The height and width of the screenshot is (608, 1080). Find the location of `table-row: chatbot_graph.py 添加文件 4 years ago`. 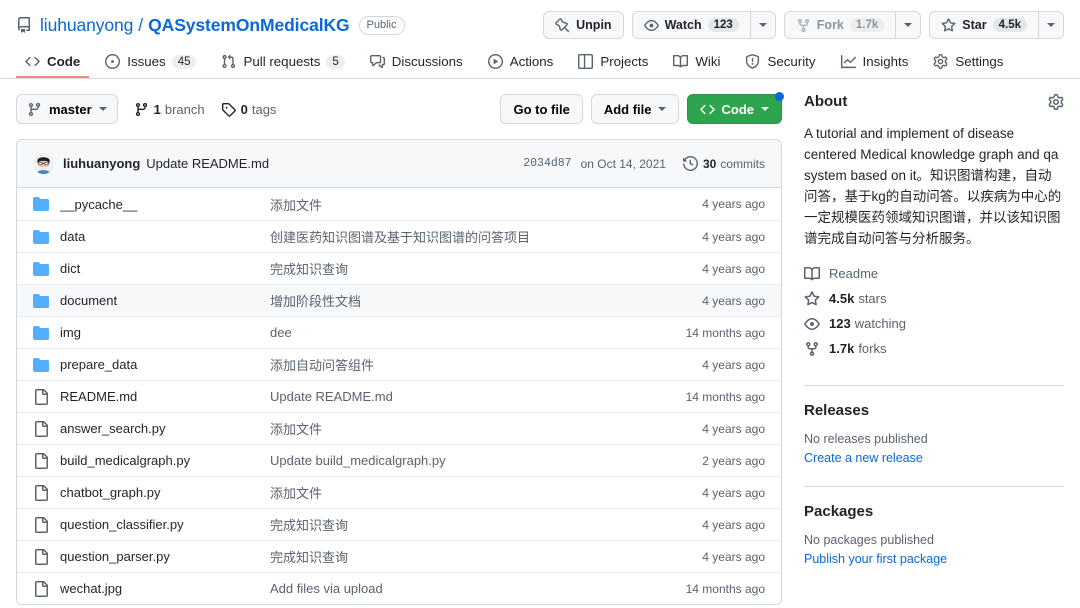

table-row: chatbot_graph.py 添加文件 4 years ago is located at coordinates (399, 492).